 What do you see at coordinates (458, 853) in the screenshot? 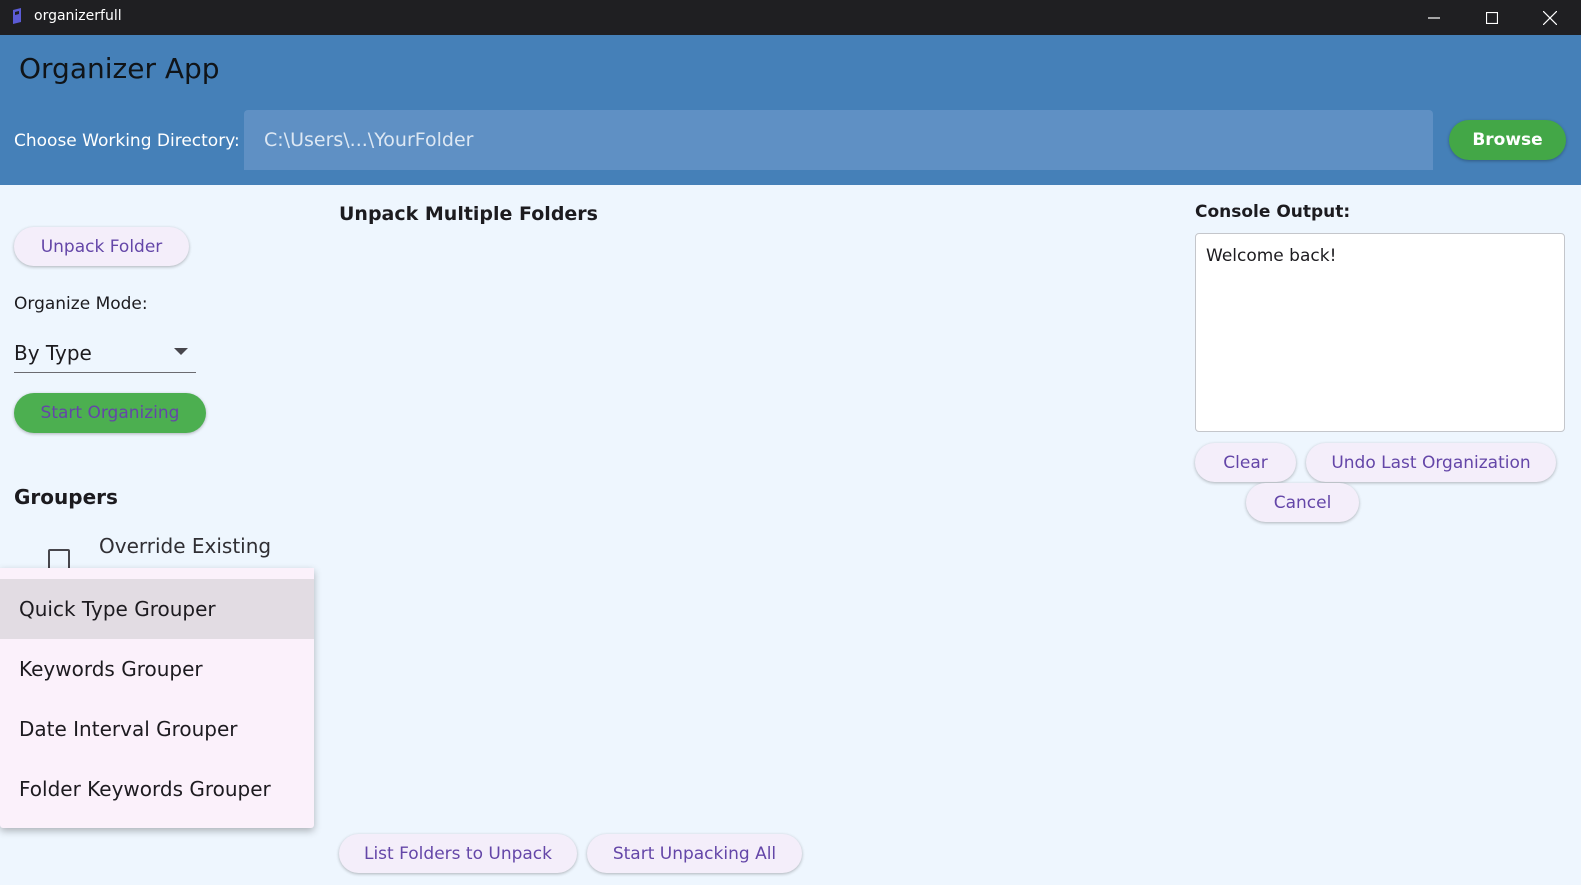
I see `list-folders-button: List Folders to Unpack` at bounding box center [458, 853].